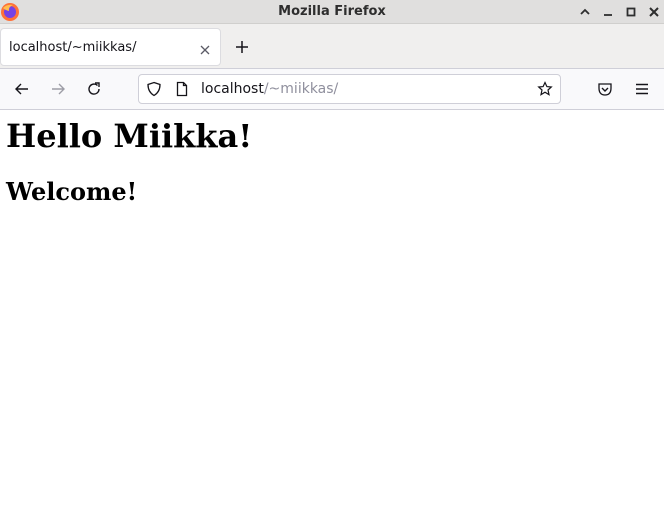 Image resolution: width=664 pixels, height=516 pixels. I want to click on tab-localhost: localhost/~miikkas/, so click(110, 47).